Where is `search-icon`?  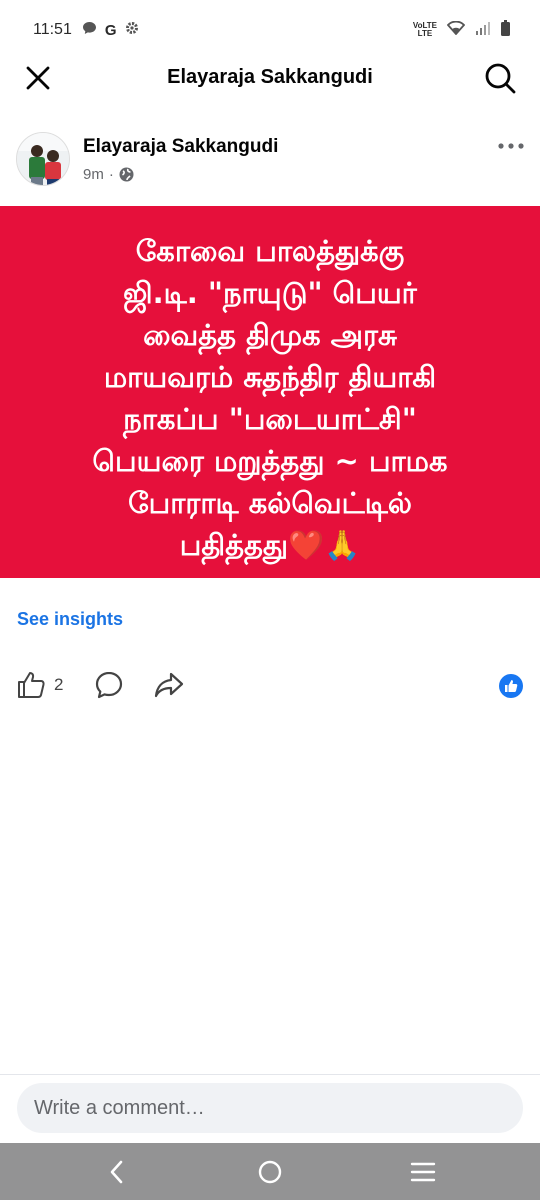 search-icon is located at coordinates (500, 78).